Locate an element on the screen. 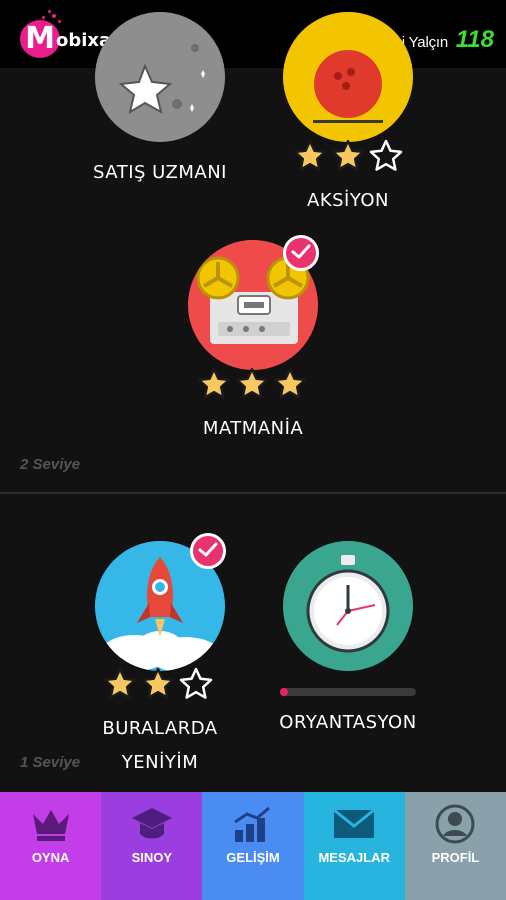 The width and height of the screenshot is (506, 900). top-bar: M obixa Hüseyin Avni Yalçın 118 is located at coordinates (253, 34).